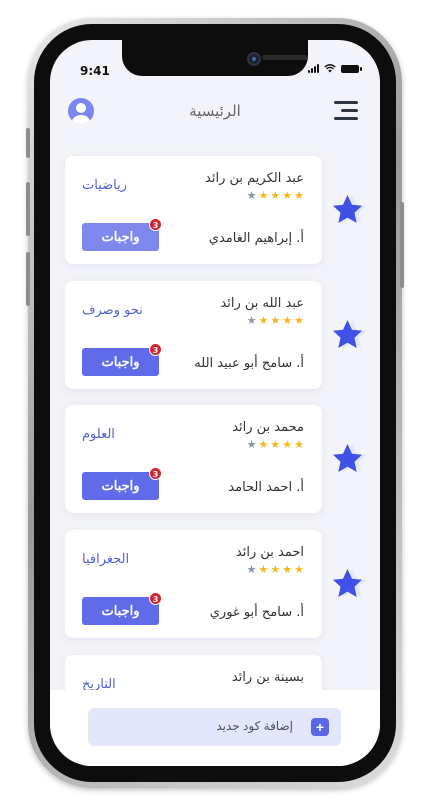 The width and height of the screenshot is (428, 811). What do you see at coordinates (267, 677) in the screenshot?
I see `student-name: بسينة بن رائد` at bounding box center [267, 677].